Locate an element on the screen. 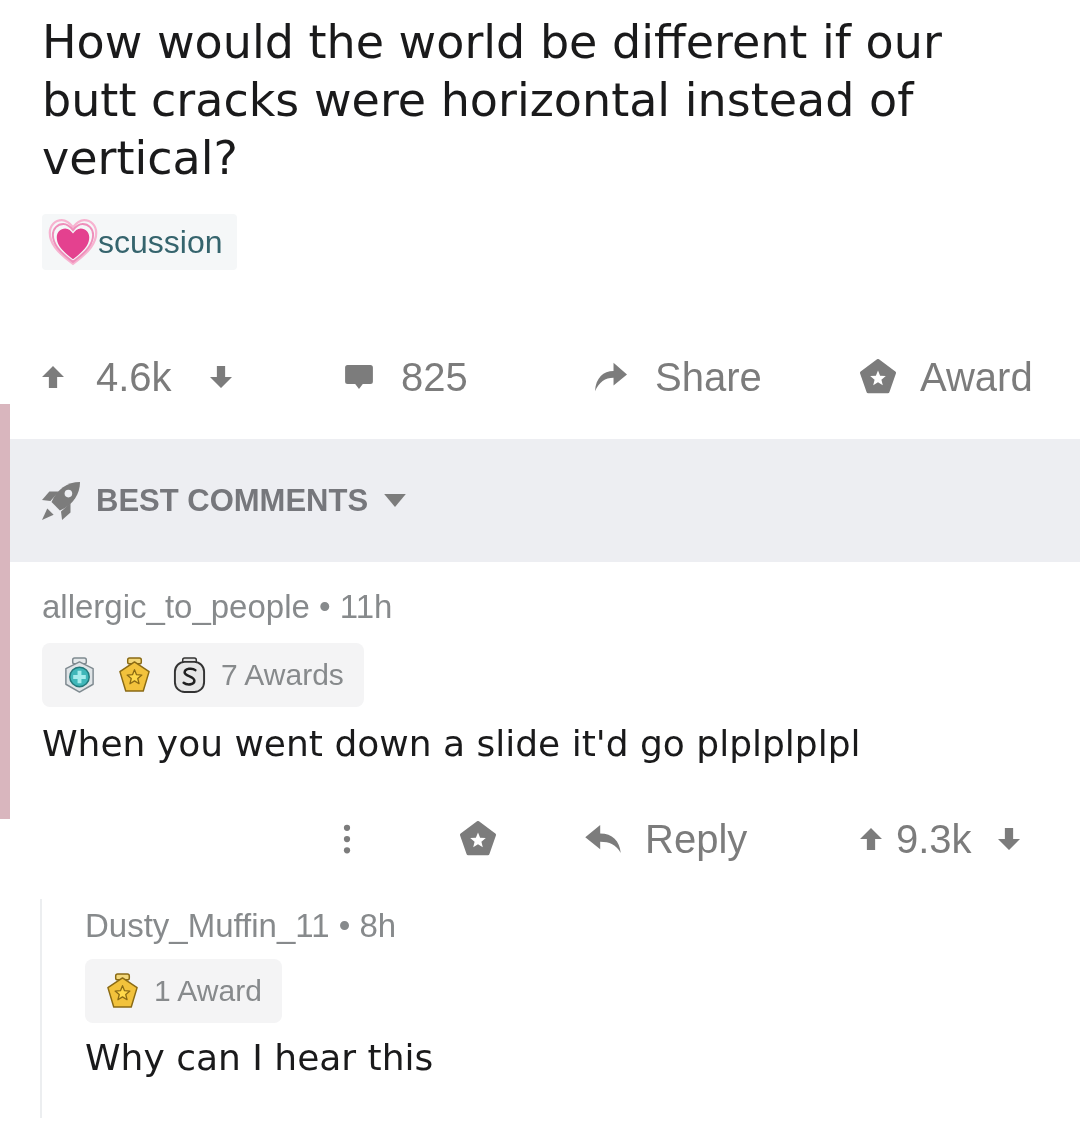  post-title: How would the world be different if our butt cracks were horizontal instead of vertical? is located at coordinates (492, 100).